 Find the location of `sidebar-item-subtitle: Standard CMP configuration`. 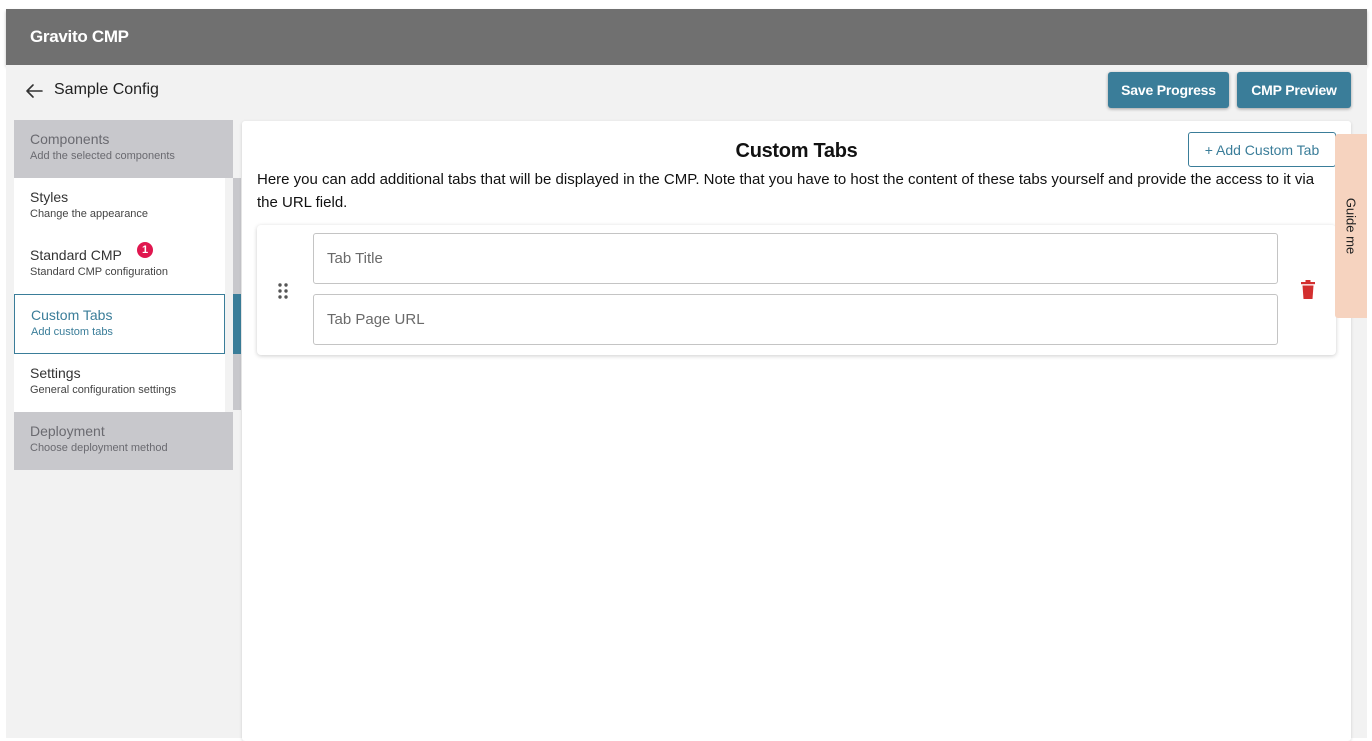

sidebar-item-subtitle: Standard CMP configuration is located at coordinates (99, 272).